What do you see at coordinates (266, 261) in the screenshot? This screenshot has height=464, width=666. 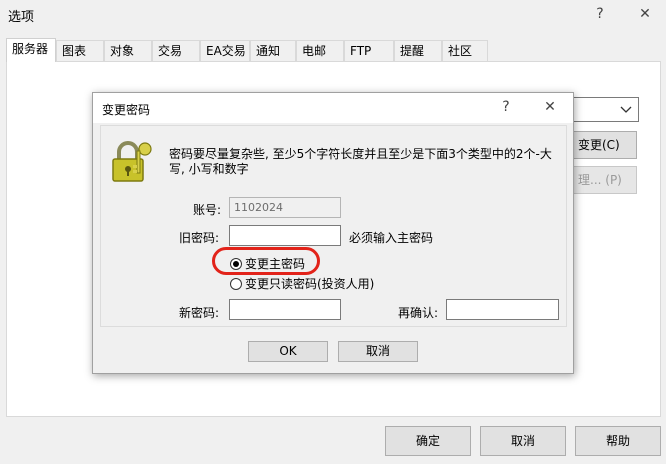 I see `highlight-annotation-ring` at bounding box center [266, 261].